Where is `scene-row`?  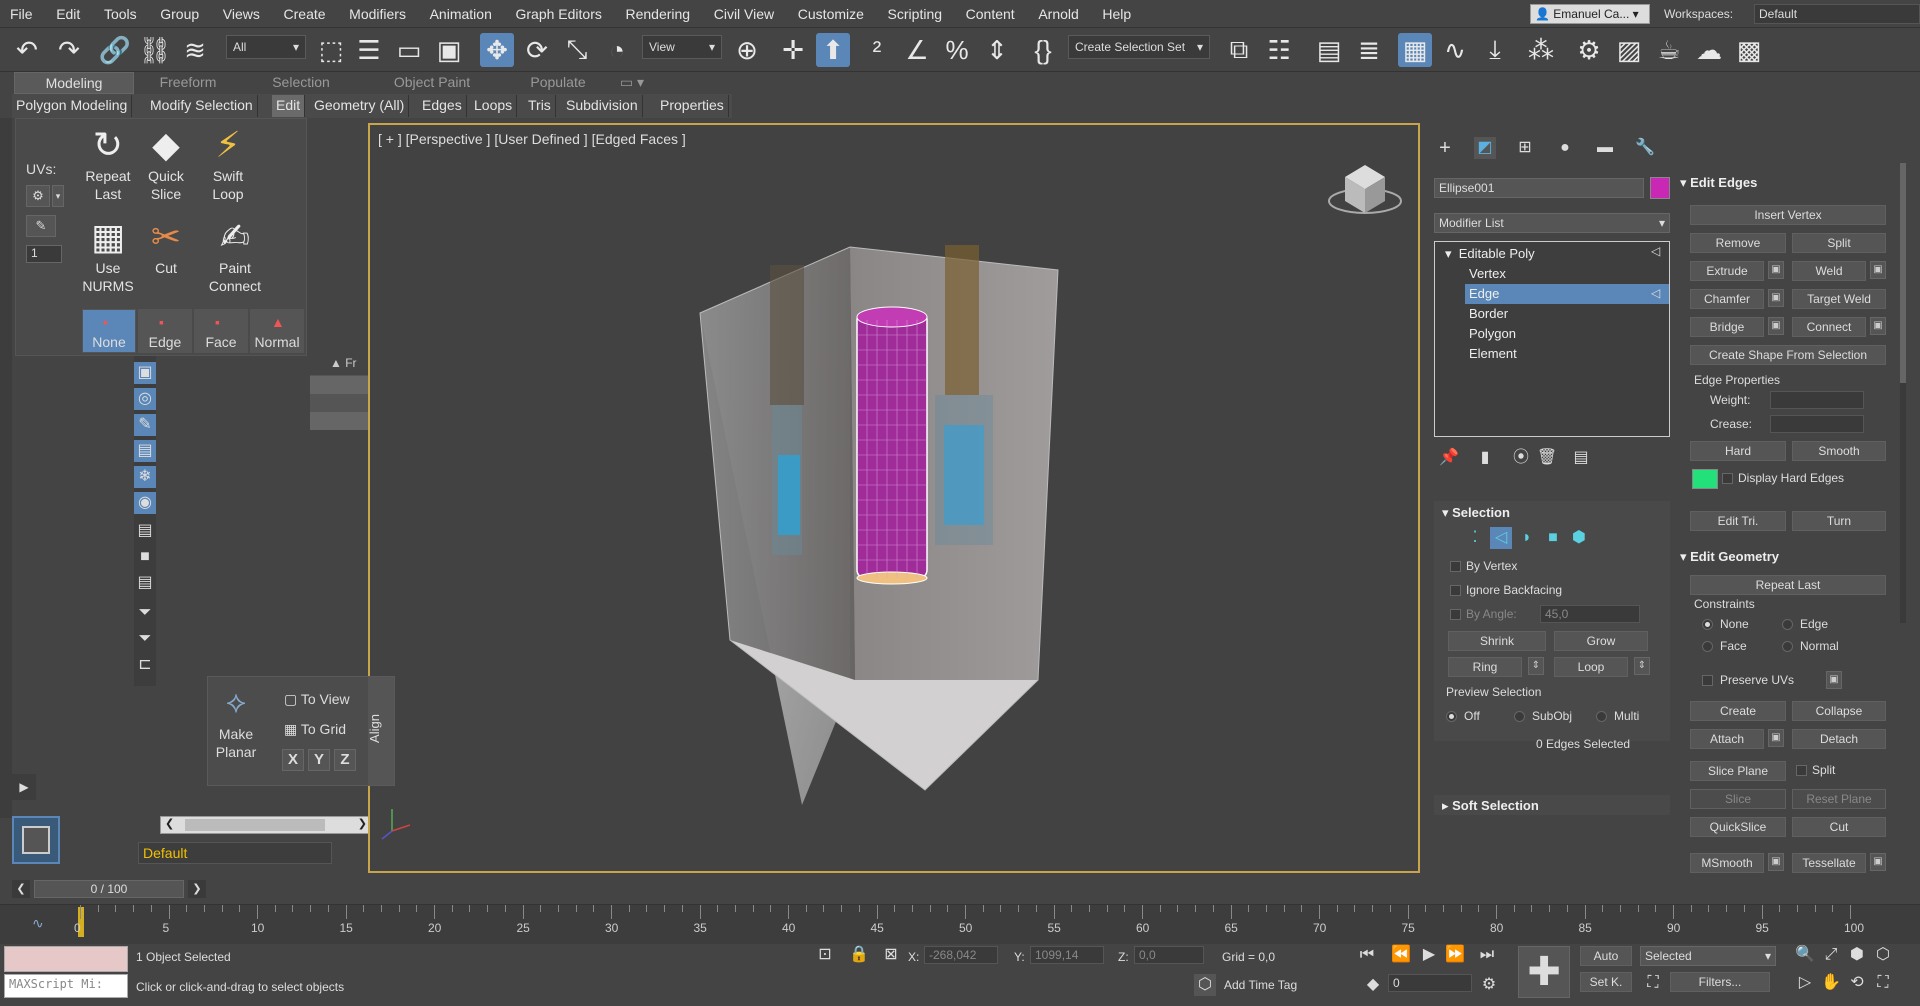 scene-row is located at coordinates (340, 385).